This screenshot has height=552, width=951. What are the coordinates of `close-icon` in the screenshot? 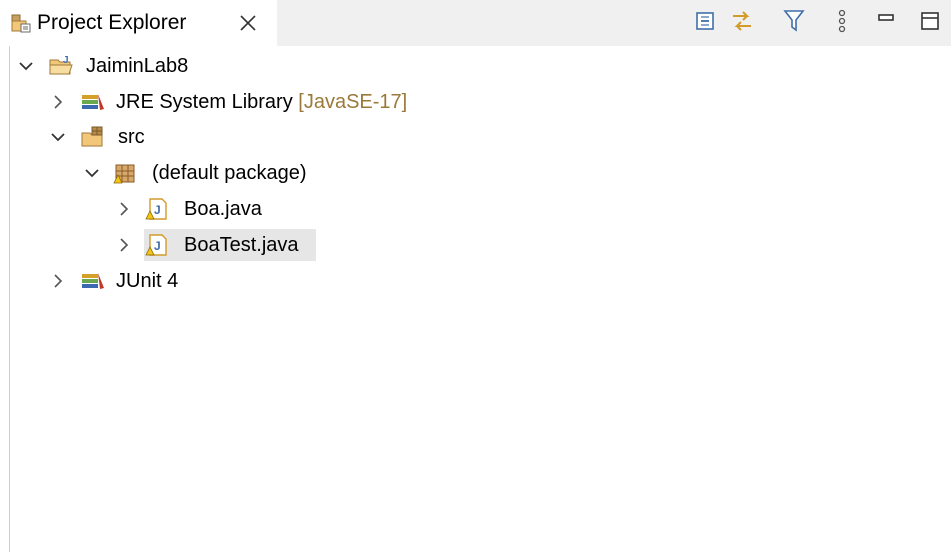 It's located at (248, 23).